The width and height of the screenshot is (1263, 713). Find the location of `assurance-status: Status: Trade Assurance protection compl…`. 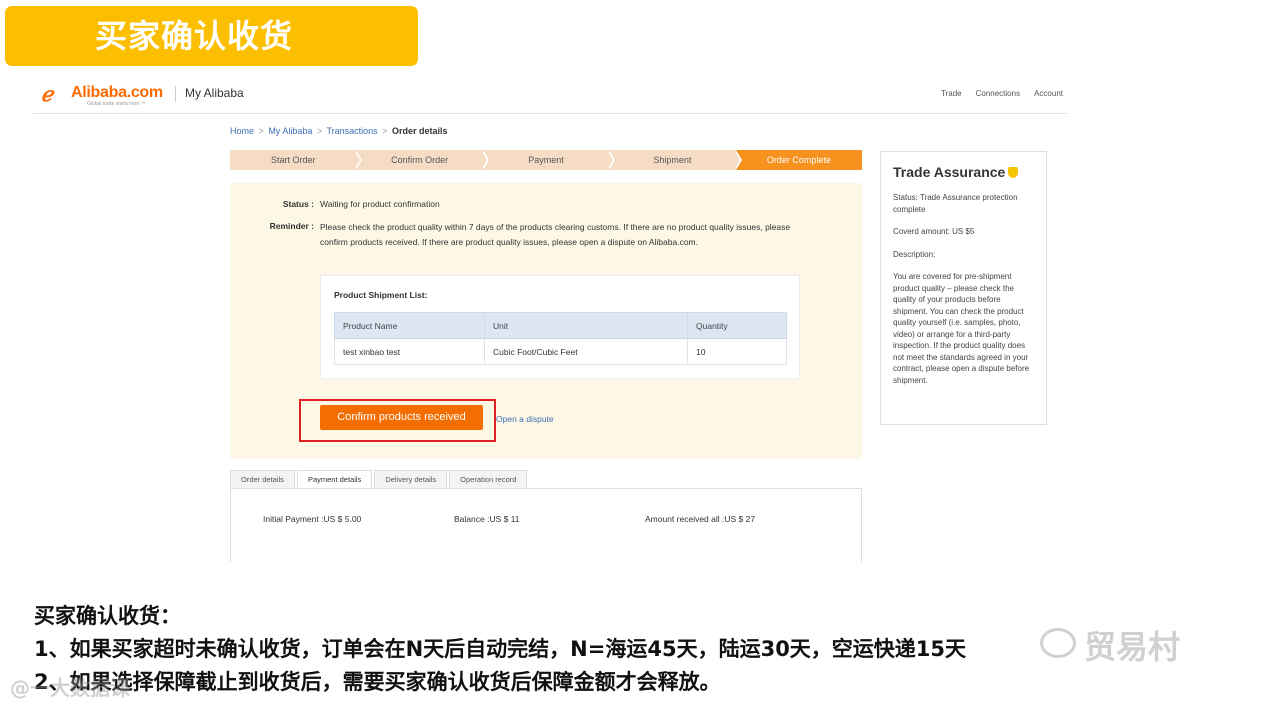

assurance-status: Status: Trade Assurance protection compl… is located at coordinates (955, 203).